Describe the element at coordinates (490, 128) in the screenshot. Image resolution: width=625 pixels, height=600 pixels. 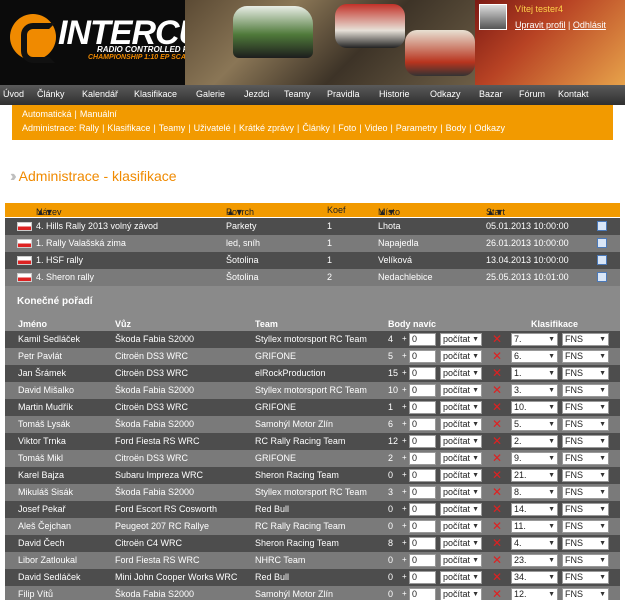
I see `submenu-links: Odkazy` at that location.